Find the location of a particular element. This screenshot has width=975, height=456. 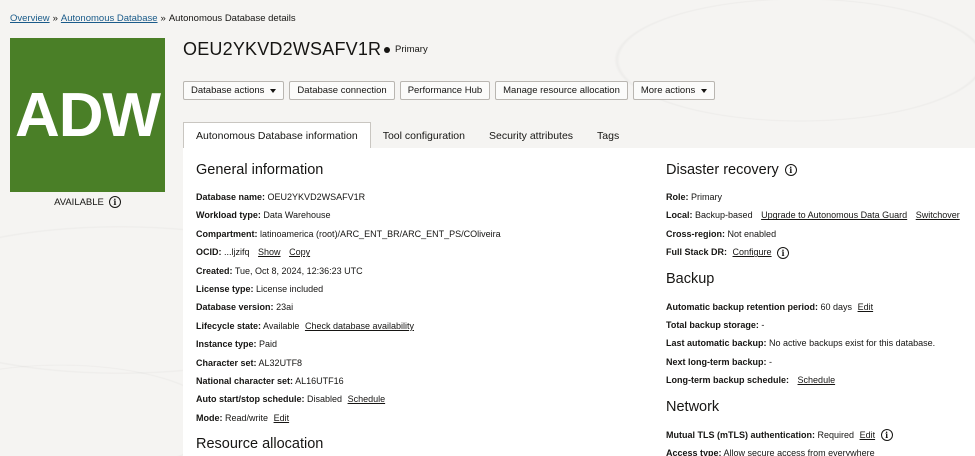

field-value: Backup-based is located at coordinates (724, 215).